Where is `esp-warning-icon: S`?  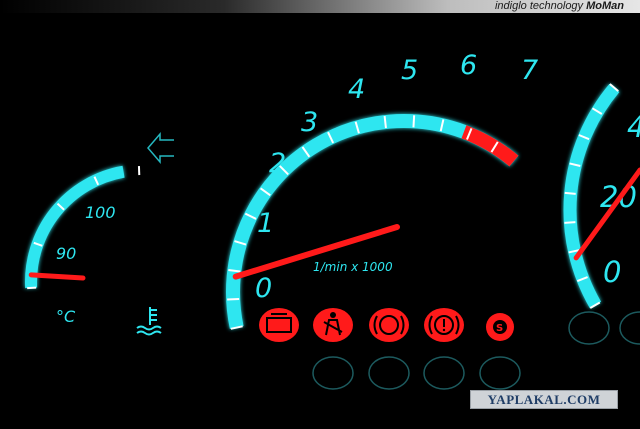
esp-warning-icon: S is located at coordinates (500, 327).